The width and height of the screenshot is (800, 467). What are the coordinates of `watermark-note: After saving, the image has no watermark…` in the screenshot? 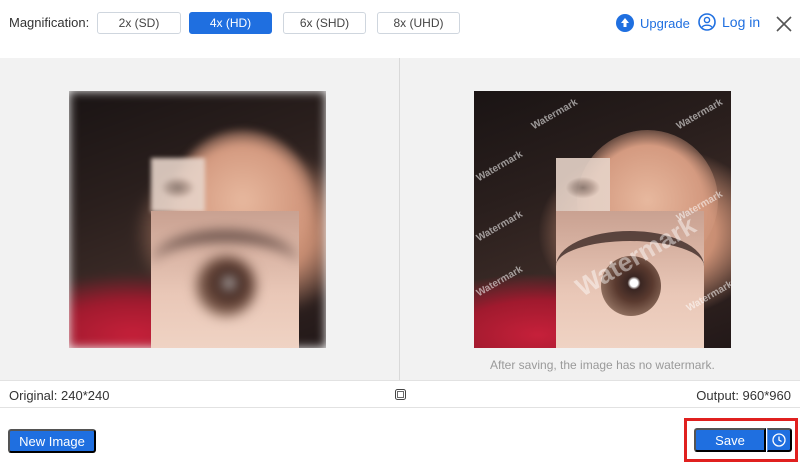 It's located at (602, 365).